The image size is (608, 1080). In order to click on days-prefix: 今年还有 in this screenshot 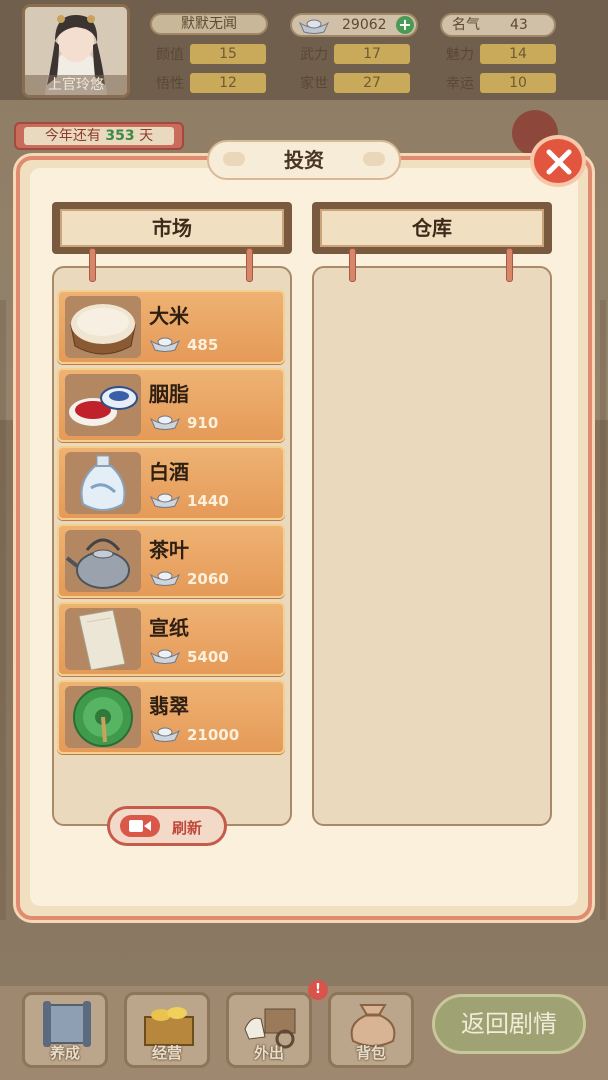, I will do `click(72, 136)`.